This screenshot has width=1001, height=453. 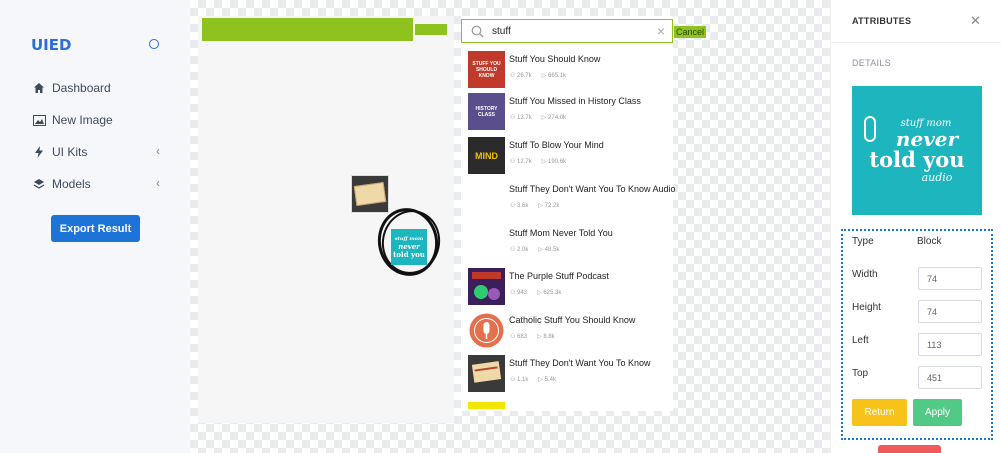 I want to click on details-label: DETAILS, so click(x=871, y=63).